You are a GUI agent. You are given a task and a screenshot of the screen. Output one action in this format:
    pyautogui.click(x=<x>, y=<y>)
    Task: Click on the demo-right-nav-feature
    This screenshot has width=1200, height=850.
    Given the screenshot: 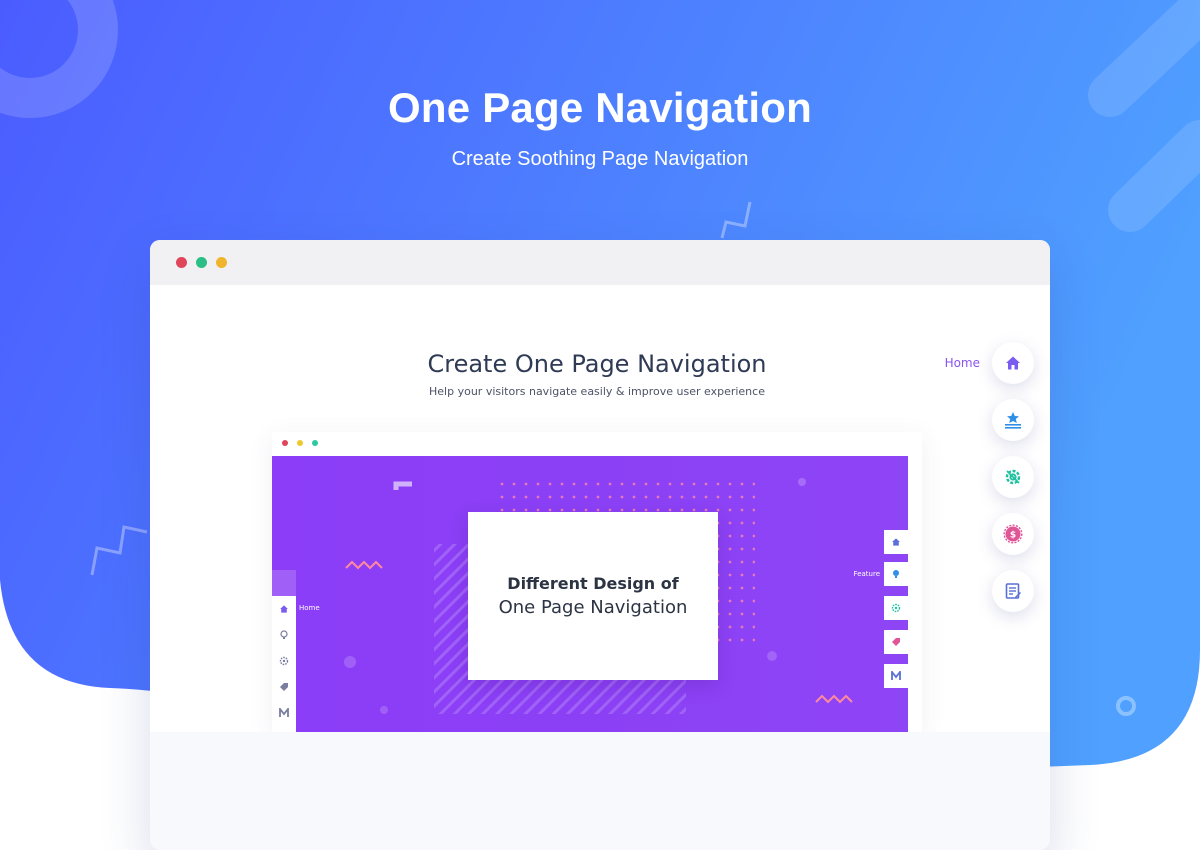 What is the action you would take?
    pyautogui.click(x=896, y=574)
    